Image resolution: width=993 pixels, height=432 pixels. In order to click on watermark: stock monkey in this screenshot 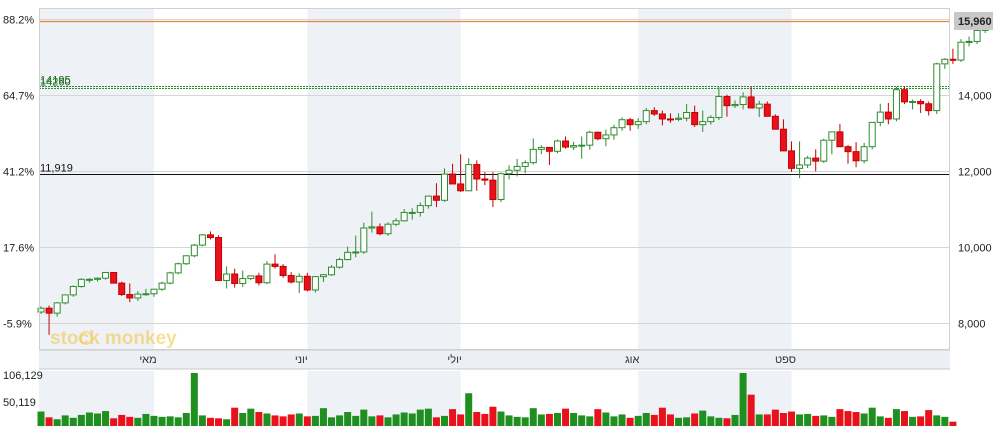, I will do `click(113, 338)`.